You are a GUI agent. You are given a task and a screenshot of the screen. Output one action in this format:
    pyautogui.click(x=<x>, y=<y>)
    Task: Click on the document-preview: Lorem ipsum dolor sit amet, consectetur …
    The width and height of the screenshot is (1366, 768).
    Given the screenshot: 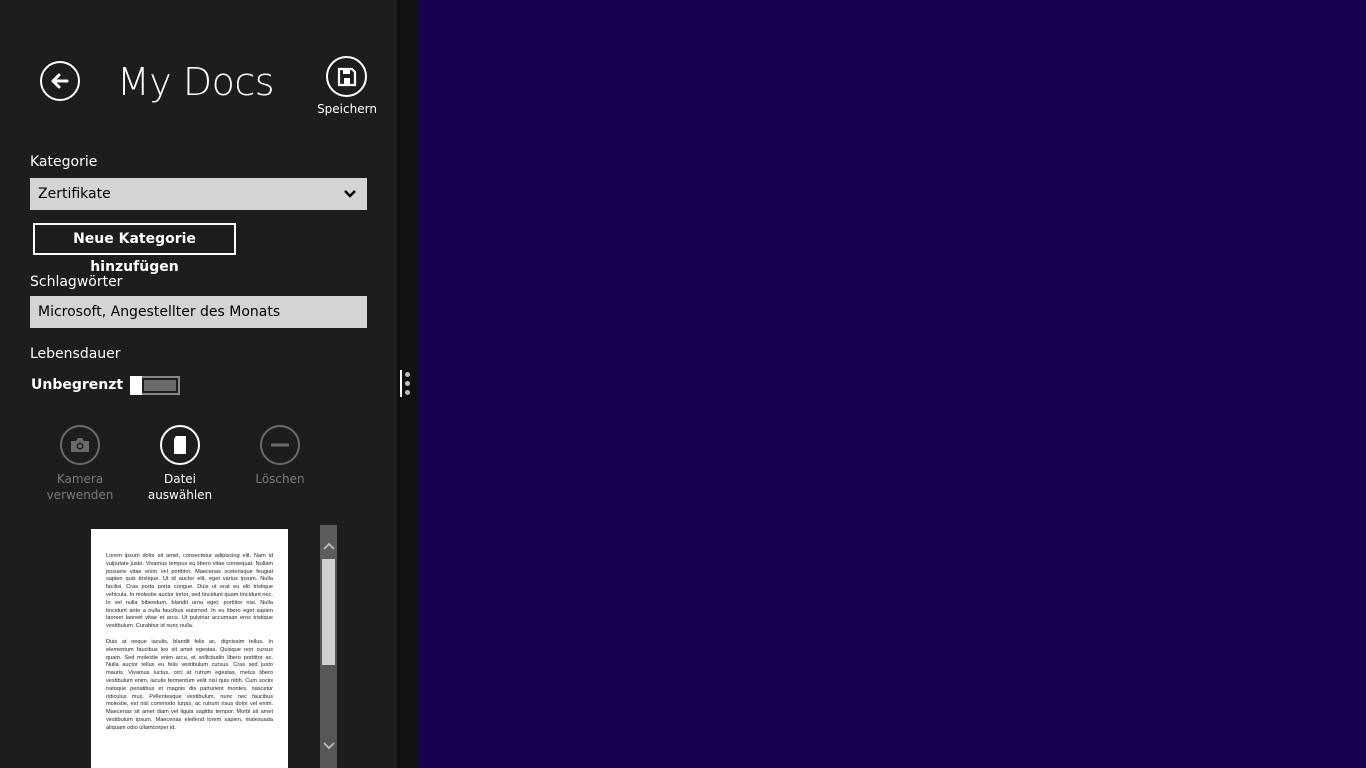 What is the action you would take?
    pyautogui.click(x=189, y=648)
    